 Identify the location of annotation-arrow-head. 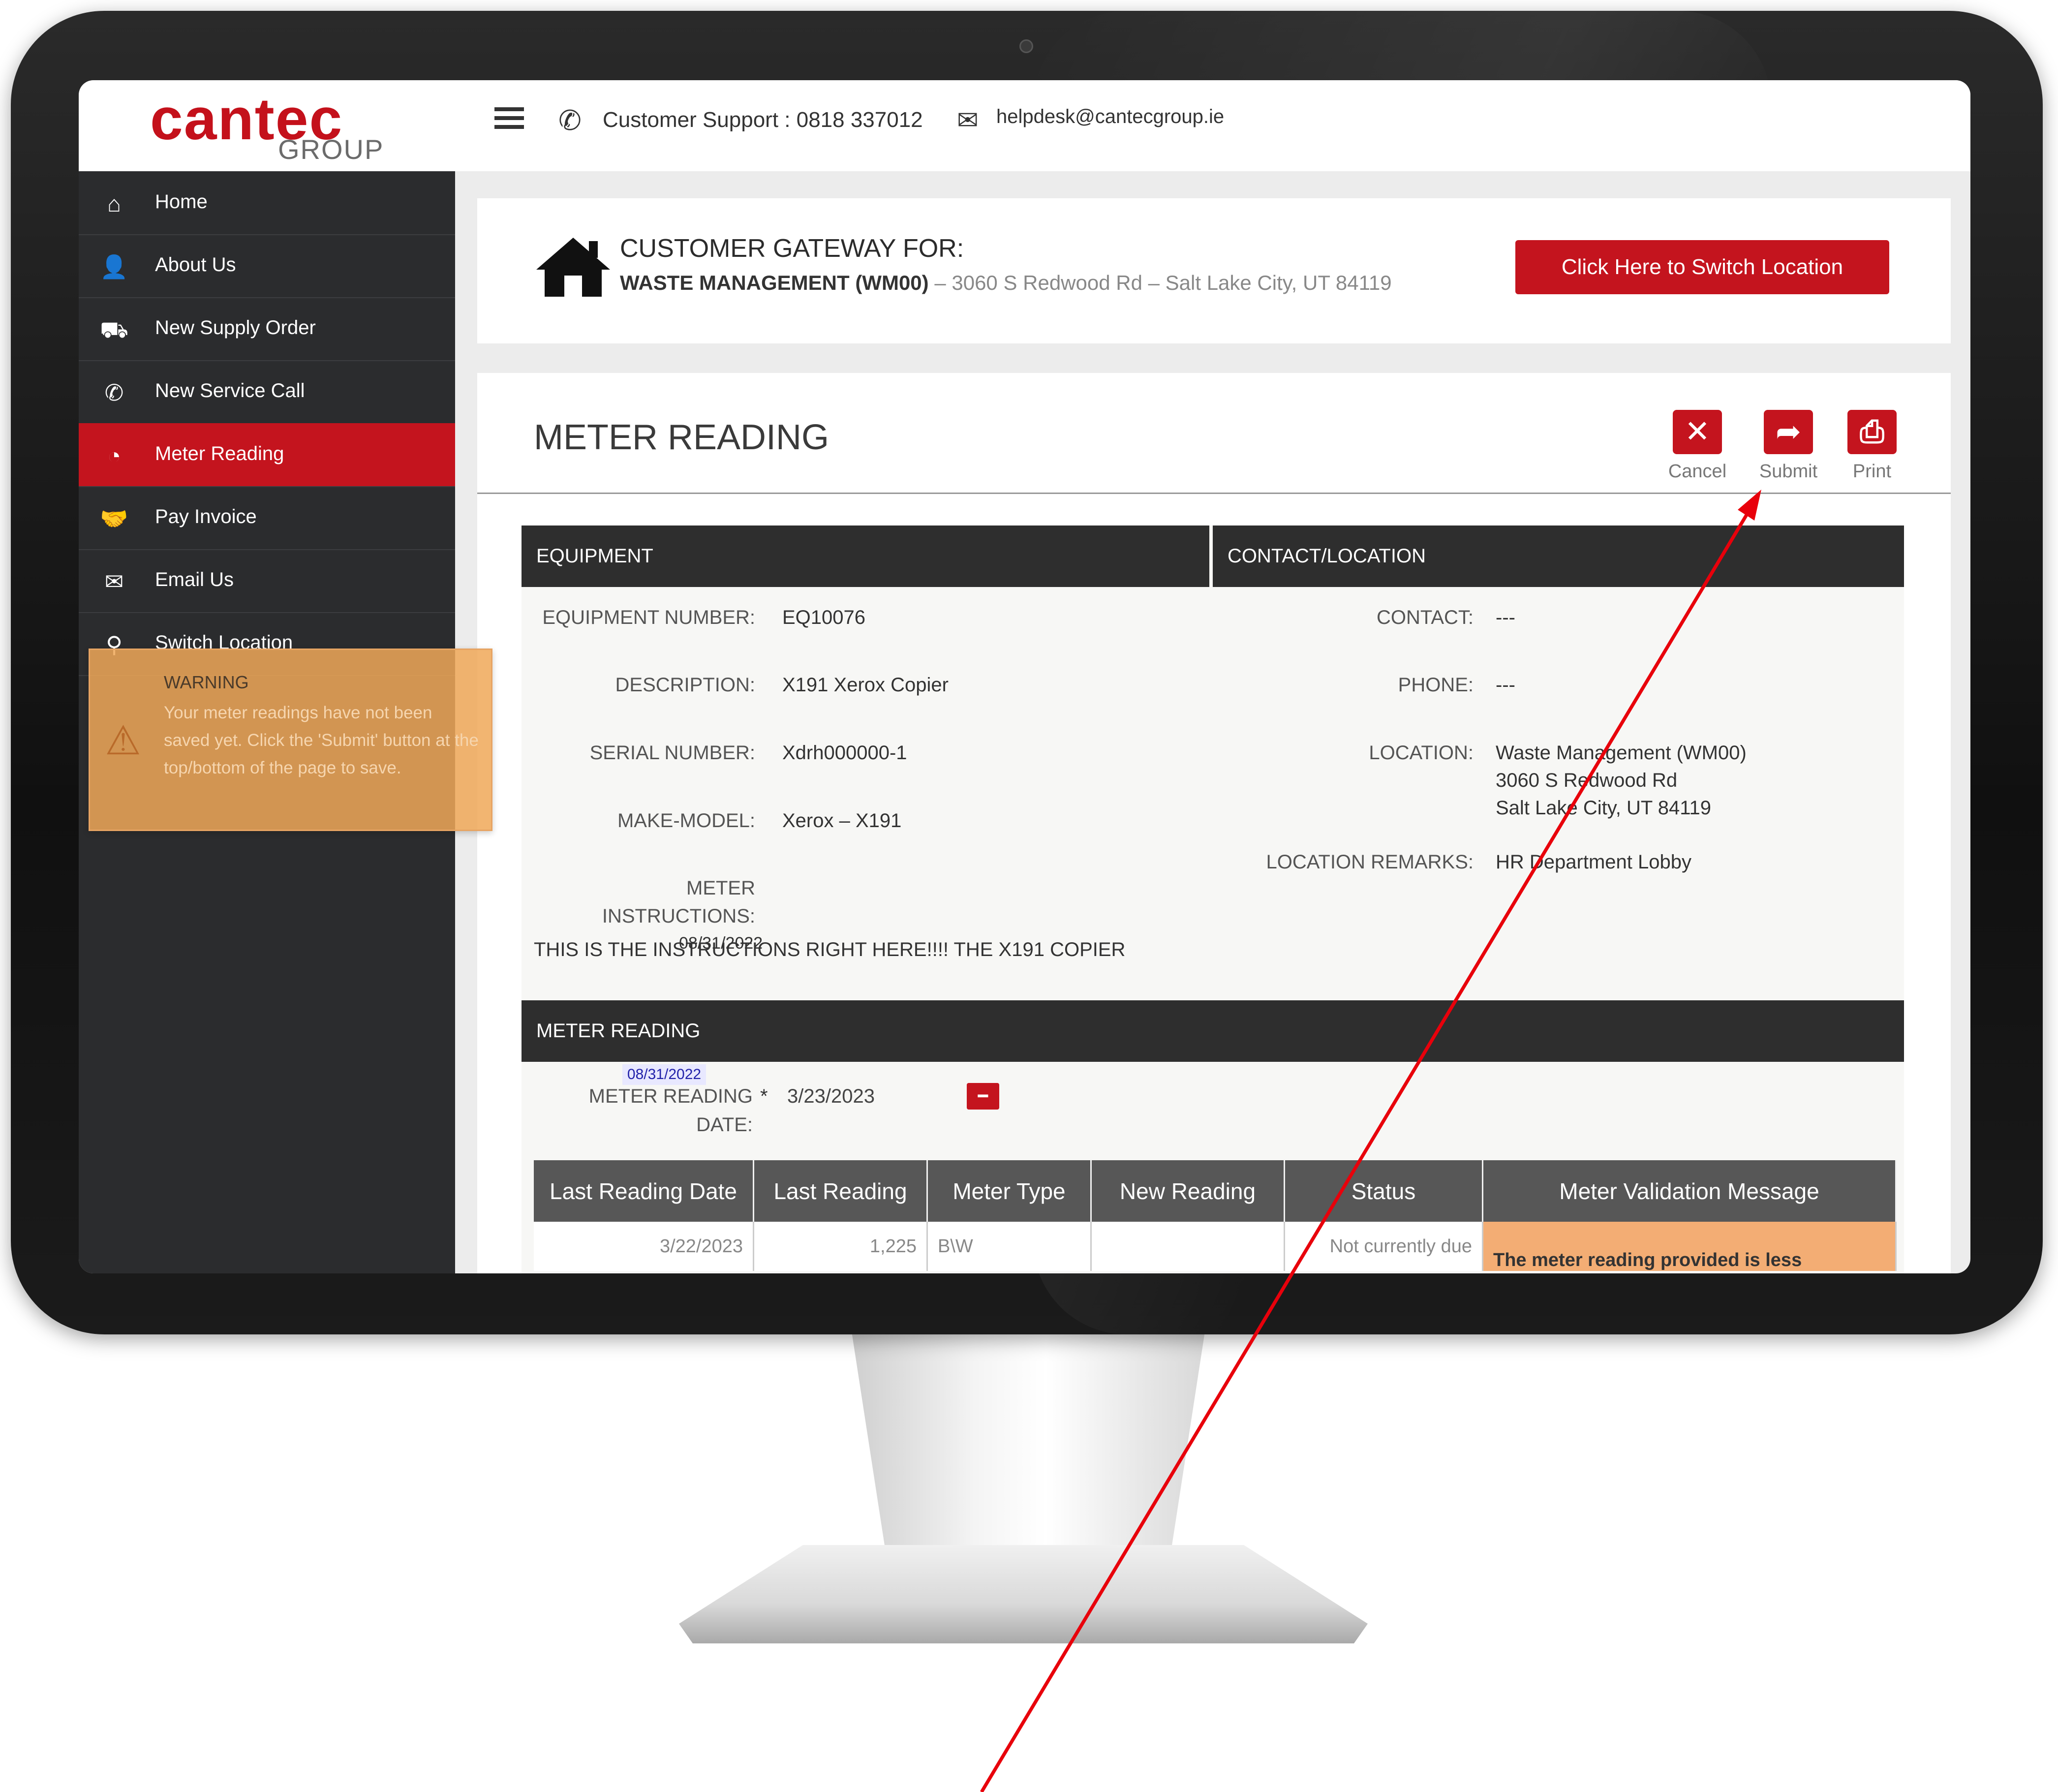
(1750, 505).